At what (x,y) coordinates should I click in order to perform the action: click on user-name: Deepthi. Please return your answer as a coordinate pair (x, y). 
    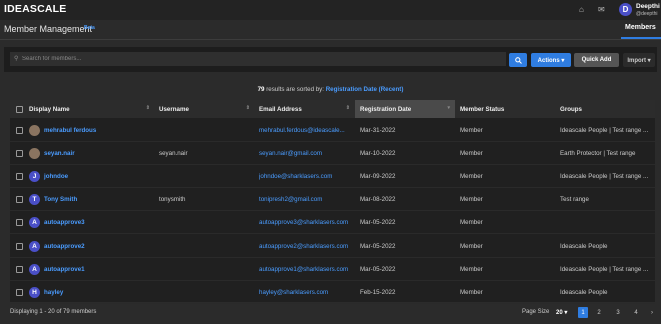
    Looking at the image, I should click on (648, 6).